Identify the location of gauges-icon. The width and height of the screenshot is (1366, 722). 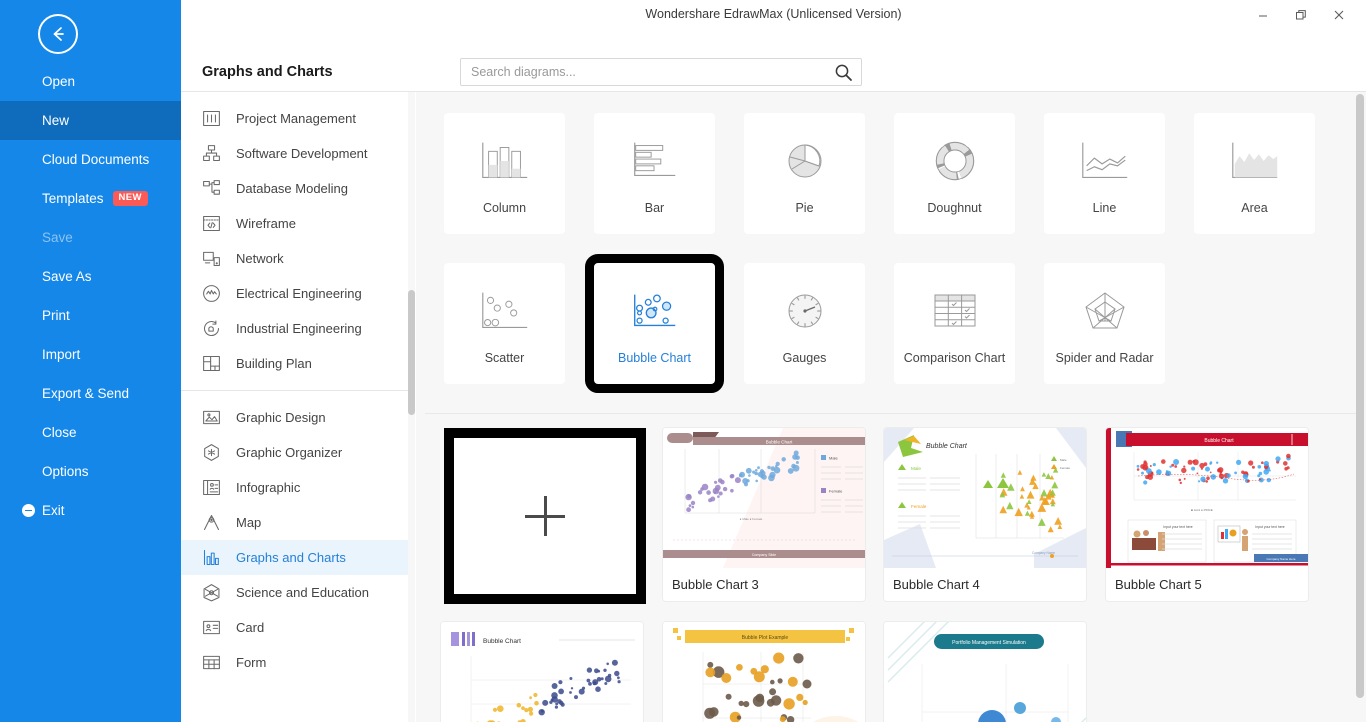
(805, 311).